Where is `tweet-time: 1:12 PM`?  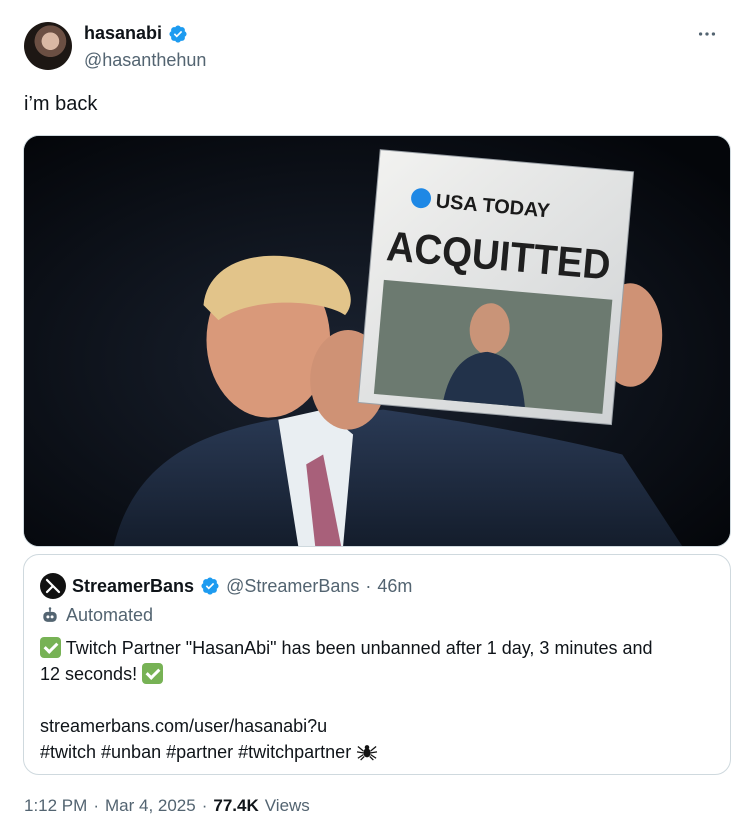 tweet-time: 1:12 PM is located at coordinates (55, 806).